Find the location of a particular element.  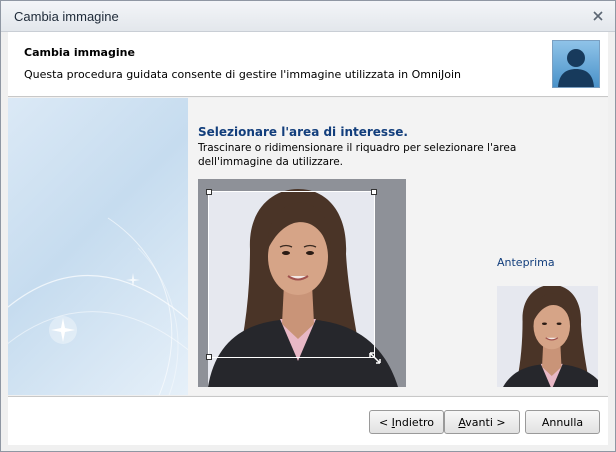

crop-handle-top-left is located at coordinates (209, 192).